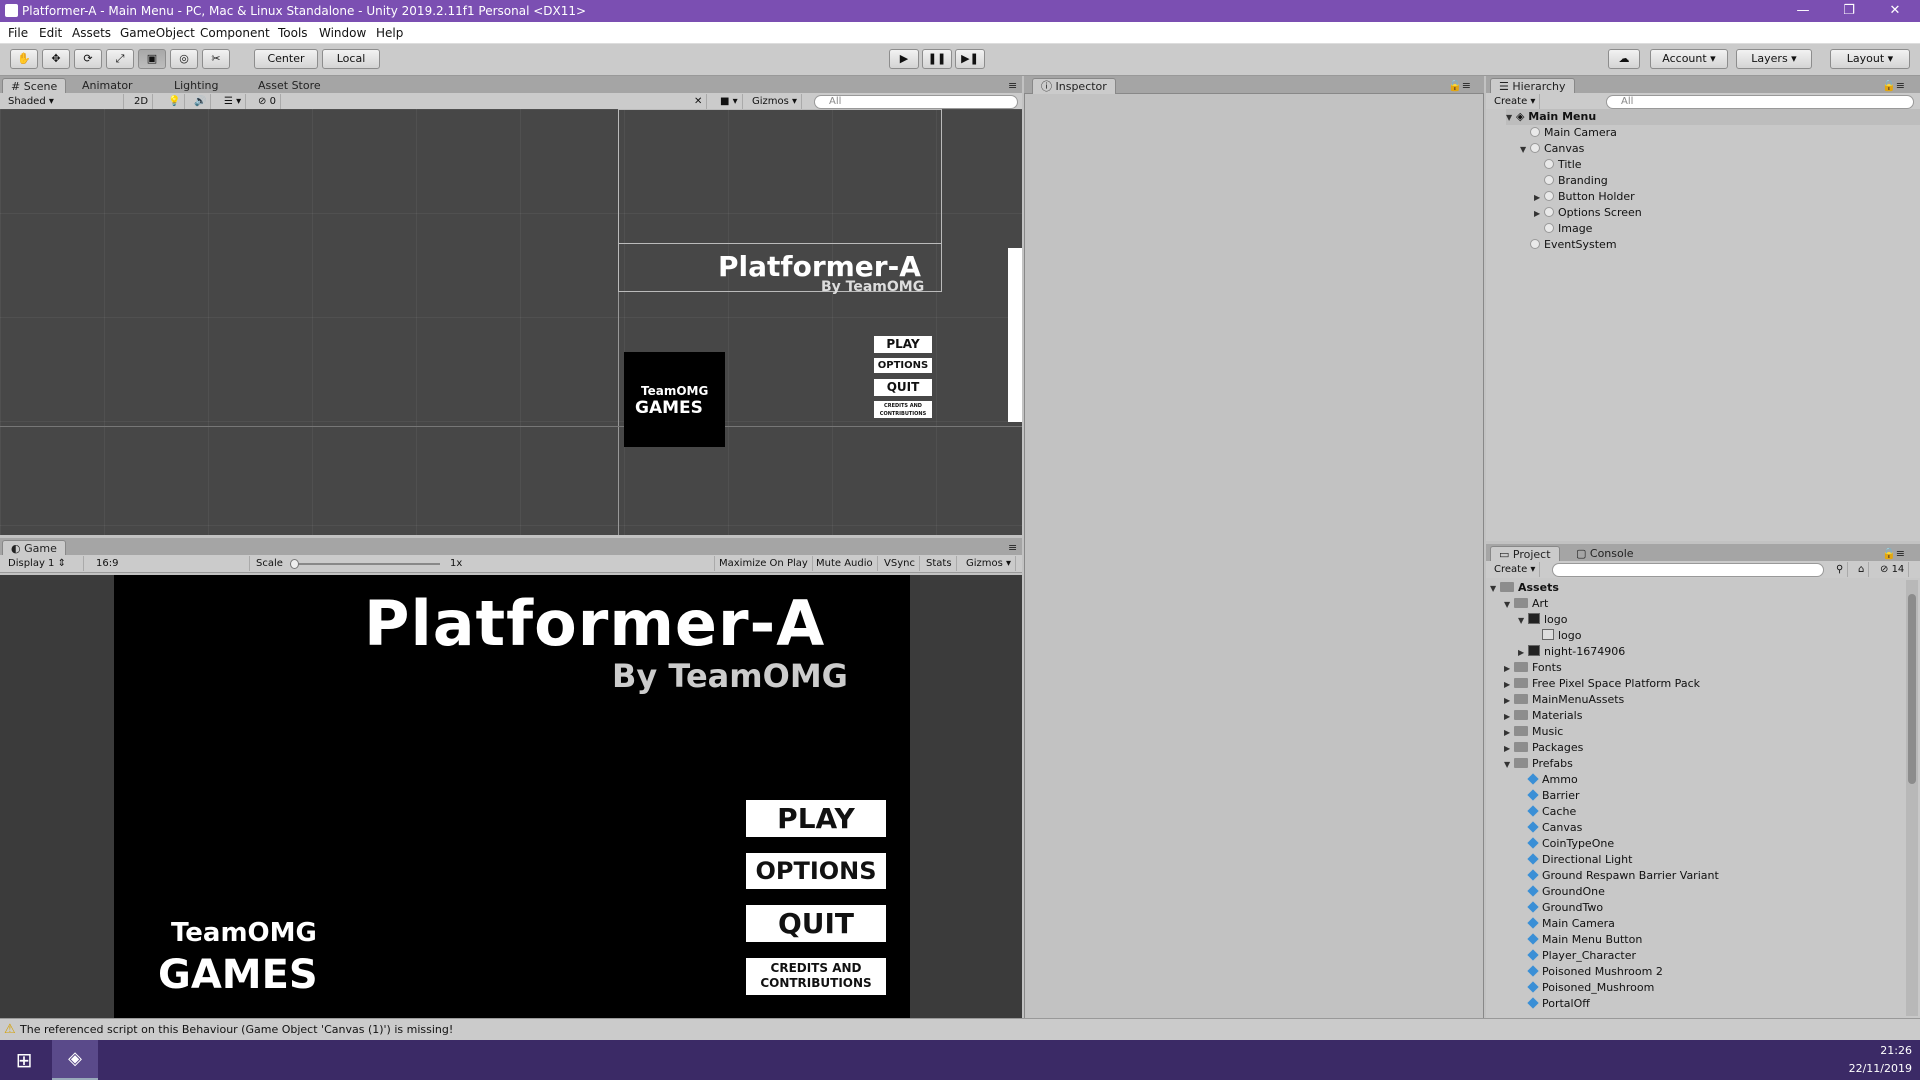 This screenshot has height=1080, width=1920. What do you see at coordinates (937, 59) in the screenshot?
I see `pause-button: ❚❚` at bounding box center [937, 59].